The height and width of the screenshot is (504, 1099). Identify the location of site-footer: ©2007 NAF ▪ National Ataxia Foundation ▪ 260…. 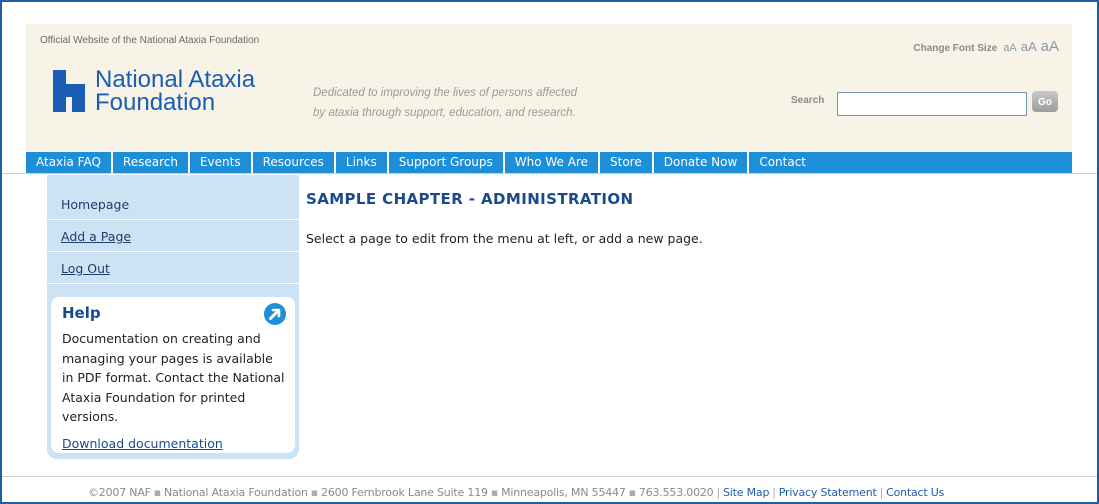
(516, 492).